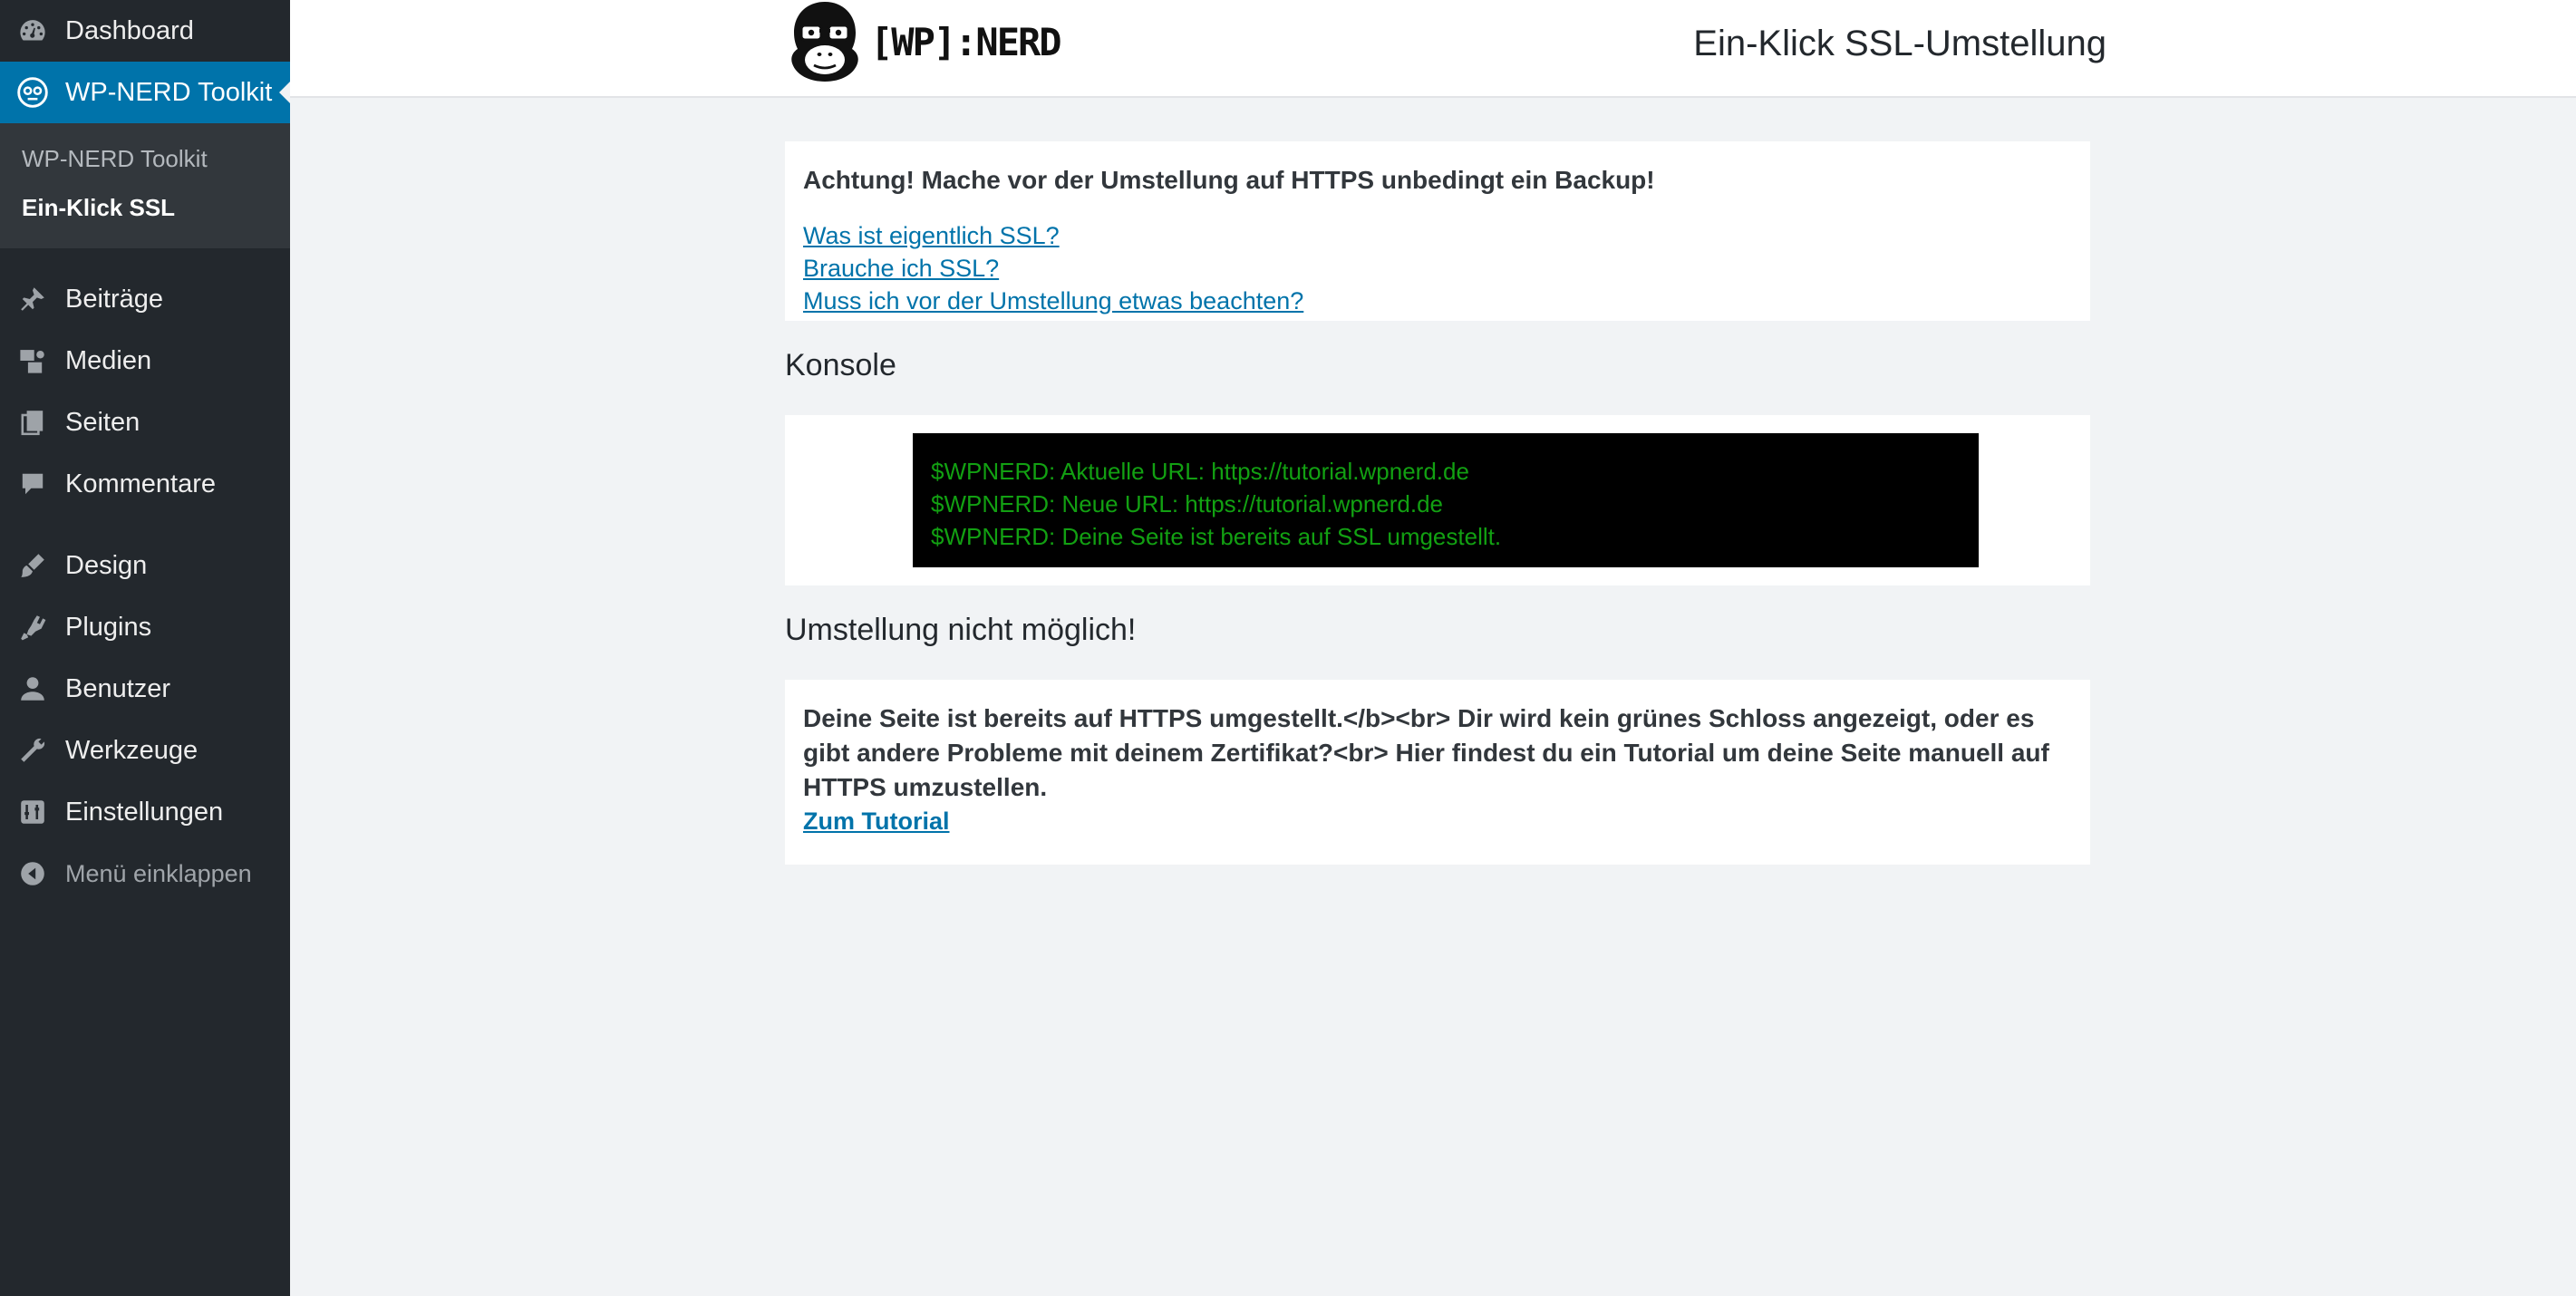  Describe the element at coordinates (102, 422) in the screenshot. I see `sidebar-item-label: Seiten` at that location.